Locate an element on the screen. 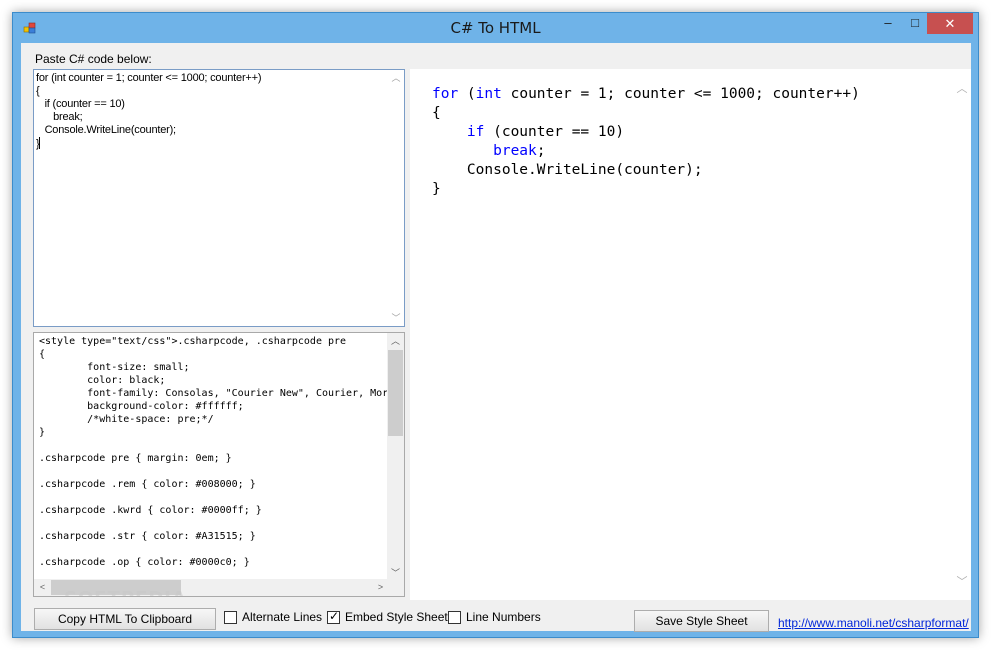  minimize-button: – is located at coordinates (888, 24).